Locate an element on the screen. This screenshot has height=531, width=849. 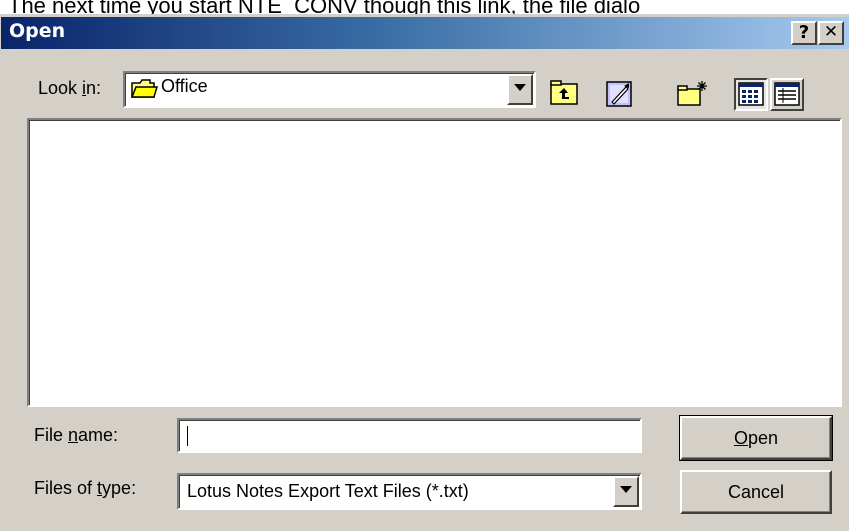
up-one-level-icon is located at coordinates (564, 92).